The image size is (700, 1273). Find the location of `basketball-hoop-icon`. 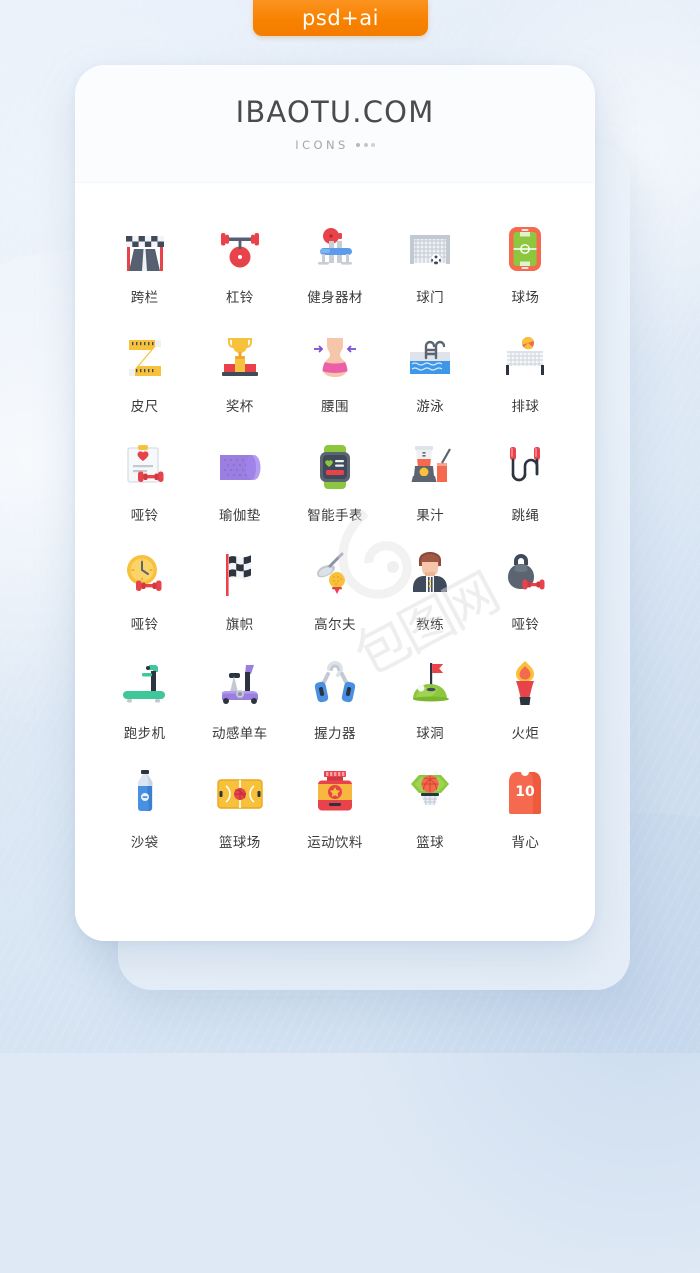

basketball-hoop-icon is located at coordinates (430, 794).